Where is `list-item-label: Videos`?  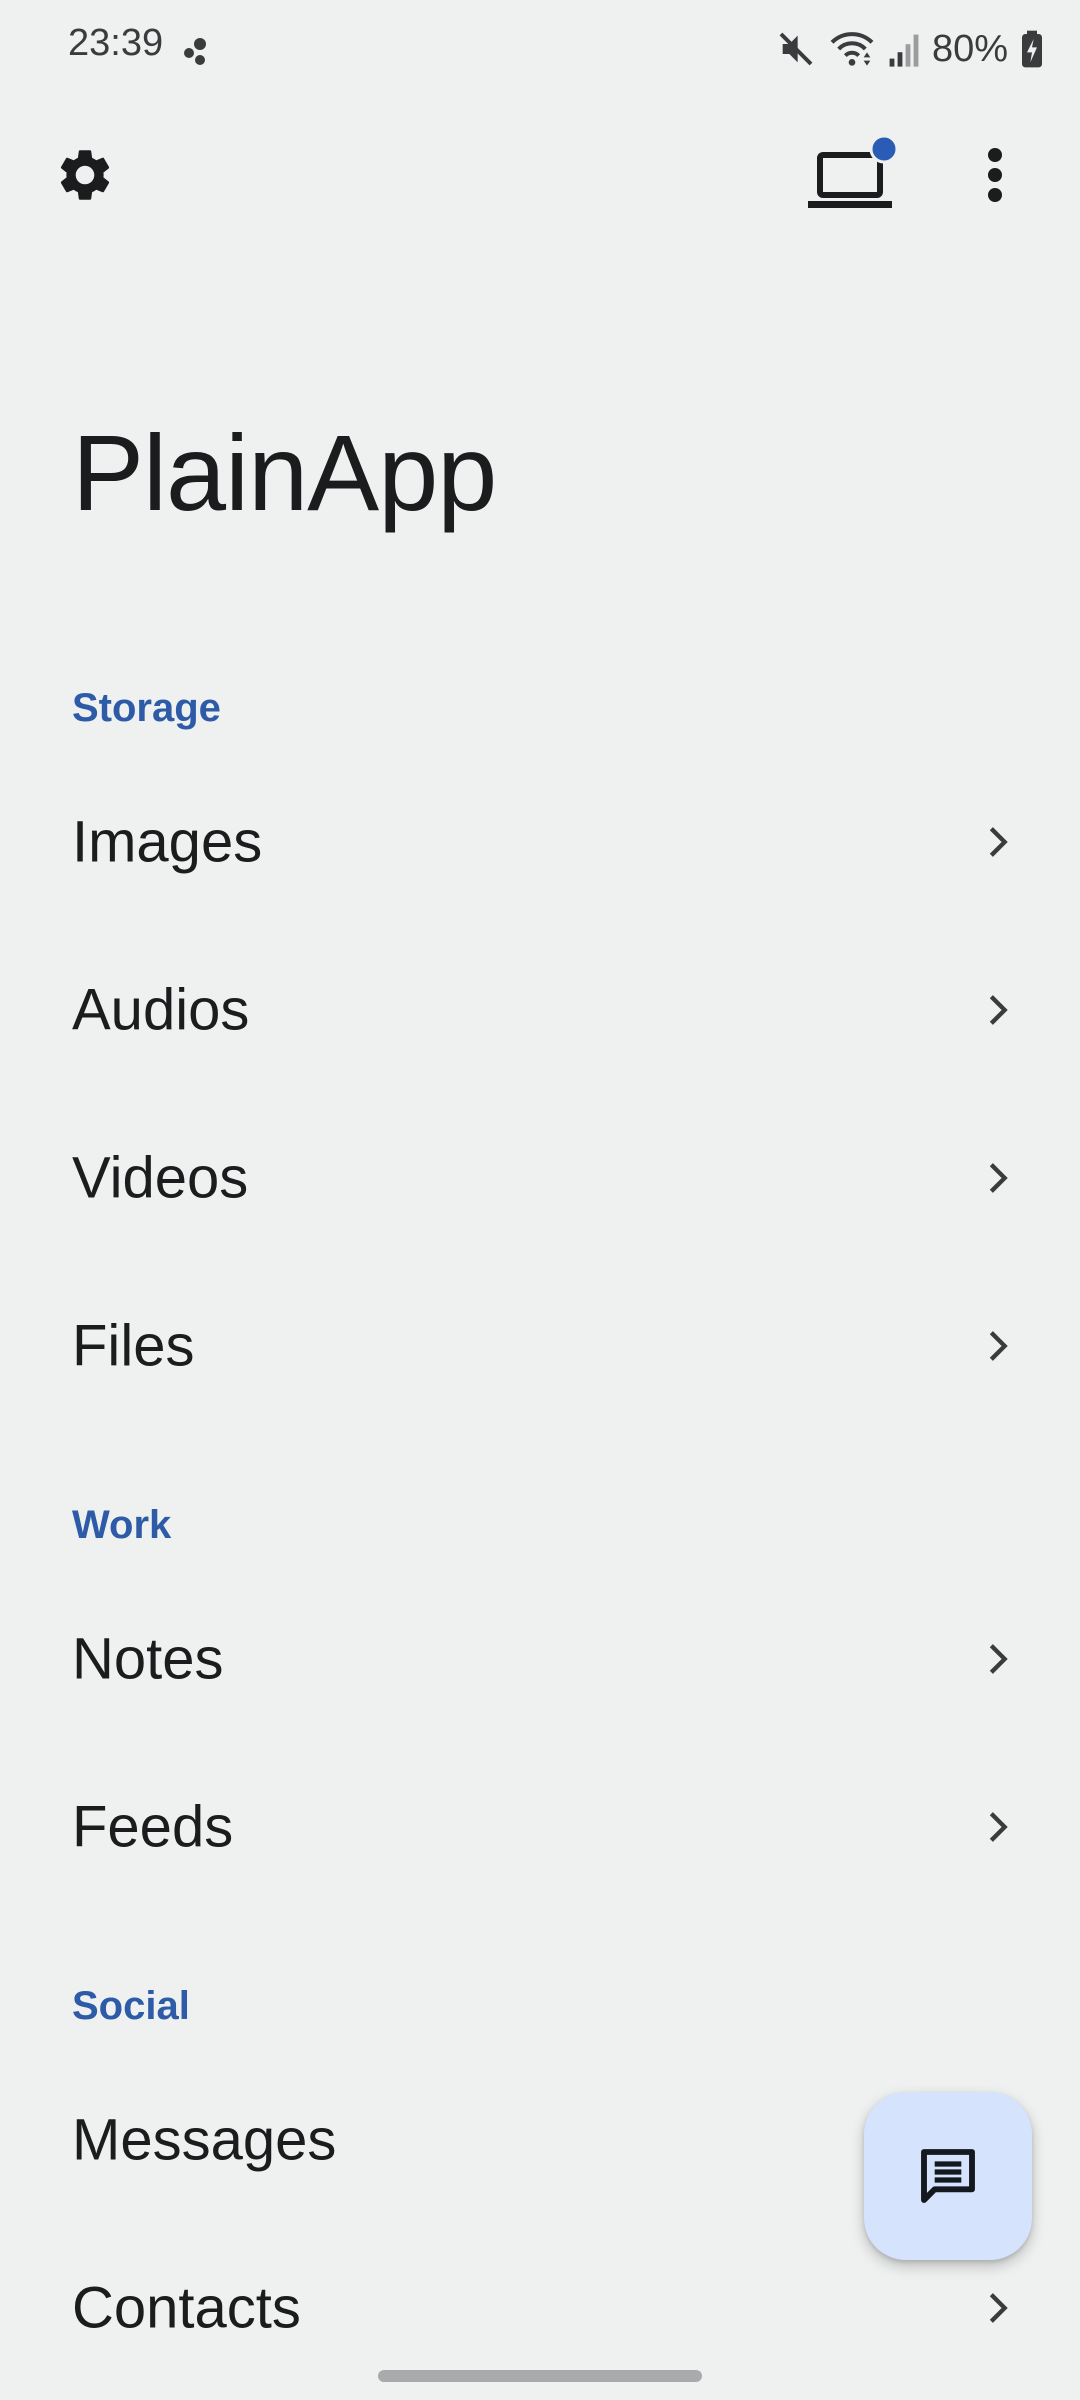
list-item-label: Videos is located at coordinates (160, 1178).